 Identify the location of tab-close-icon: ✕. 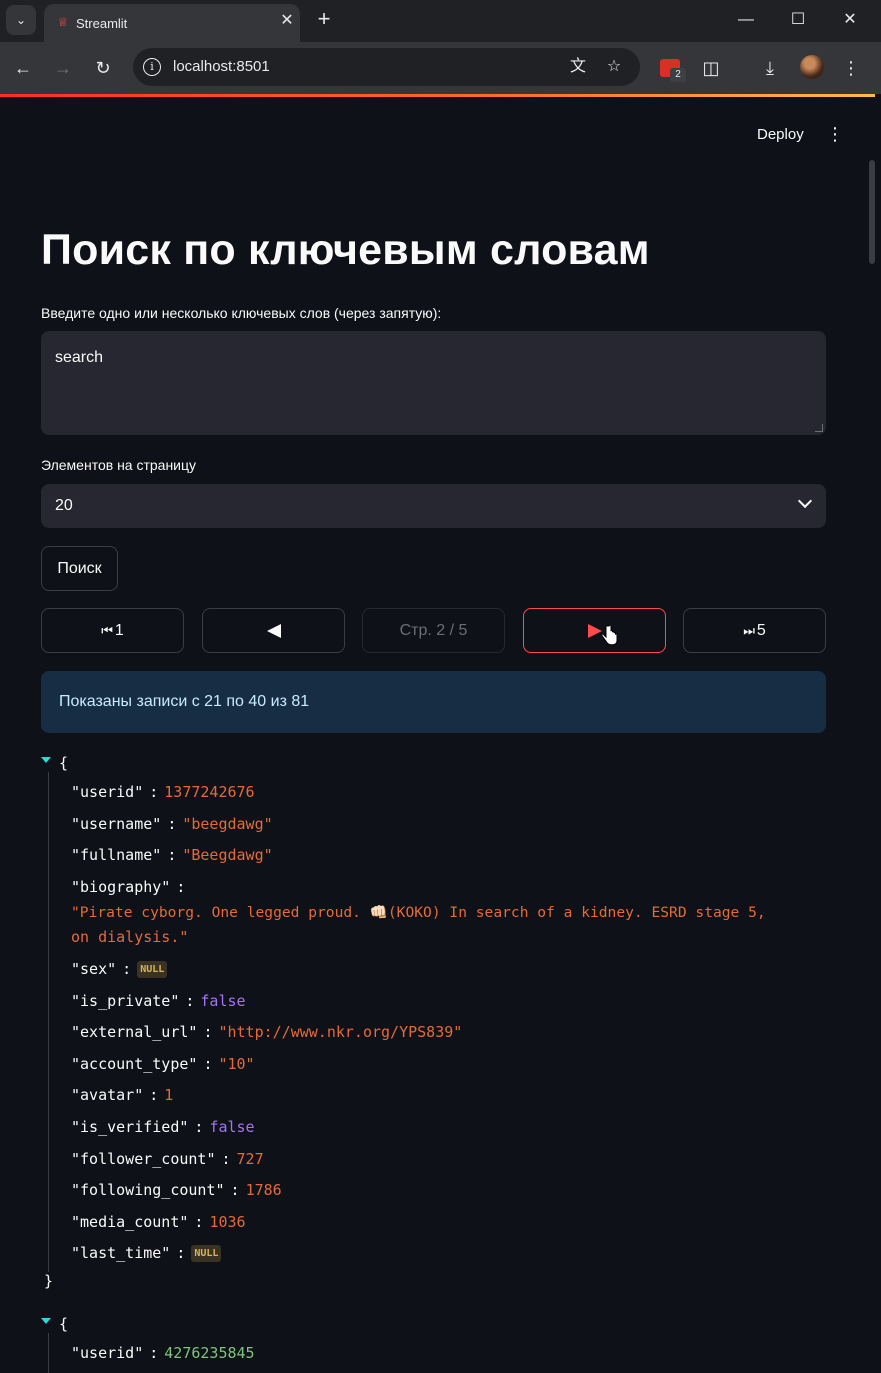
(287, 21).